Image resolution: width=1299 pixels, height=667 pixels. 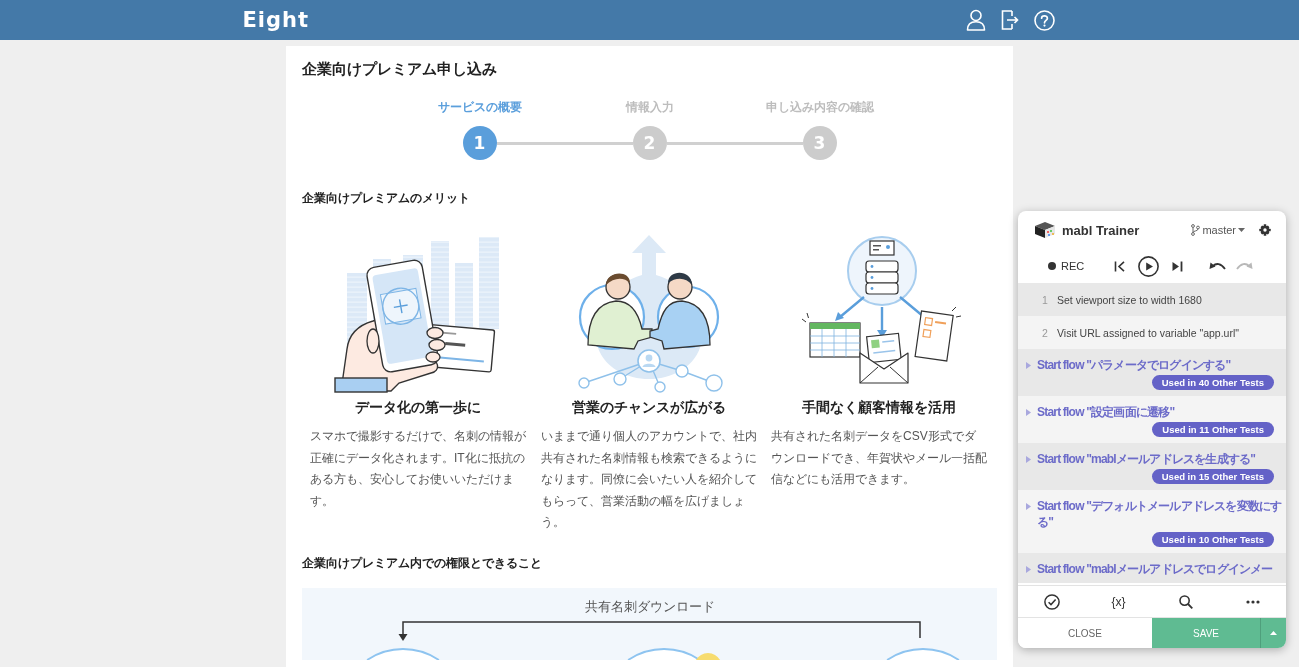 What do you see at coordinates (648, 408) in the screenshot?
I see `feature-title: 営業のチャンスが広がる` at bounding box center [648, 408].